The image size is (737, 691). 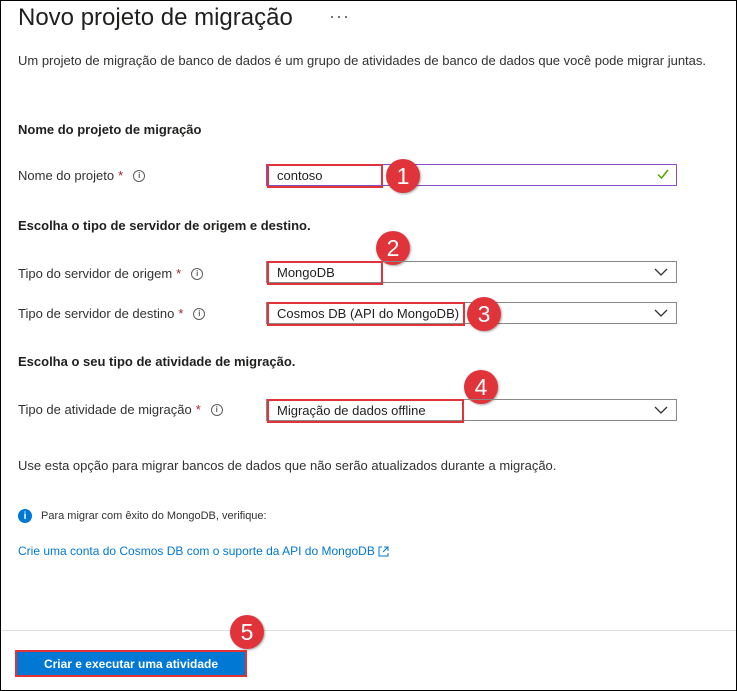 I want to click on callout-badge-5: 5, so click(x=247, y=632).